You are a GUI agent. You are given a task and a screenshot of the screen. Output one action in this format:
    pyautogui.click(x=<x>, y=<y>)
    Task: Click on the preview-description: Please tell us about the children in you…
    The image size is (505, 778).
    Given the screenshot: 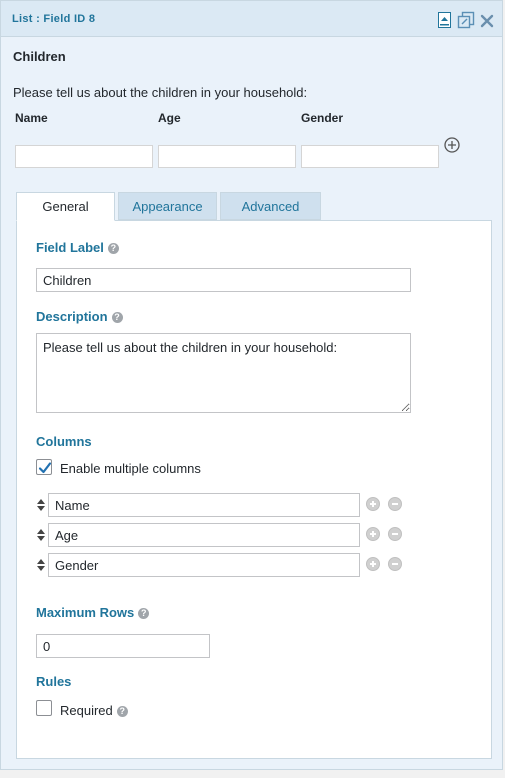 What is the action you would take?
    pyautogui.click(x=160, y=92)
    